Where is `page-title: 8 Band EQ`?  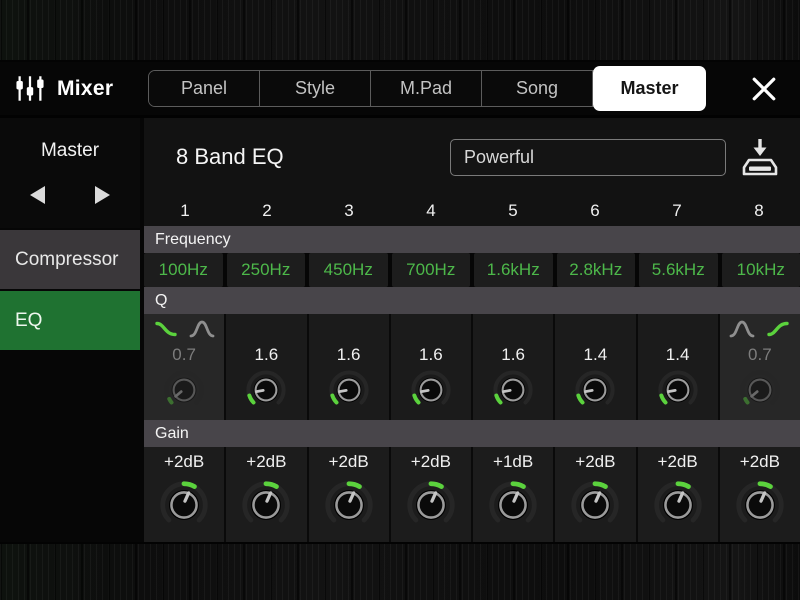
page-title: 8 Band EQ is located at coordinates (230, 156).